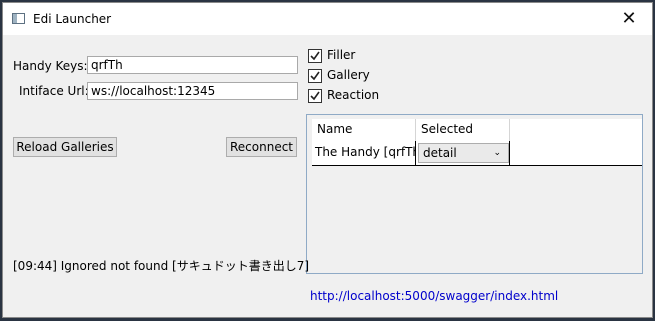 The height and width of the screenshot is (321, 655). What do you see at coordinates (497, 153) in the screenshot?
I see `chevron-down-icon: ⌄` at bounding box center [497, 153].